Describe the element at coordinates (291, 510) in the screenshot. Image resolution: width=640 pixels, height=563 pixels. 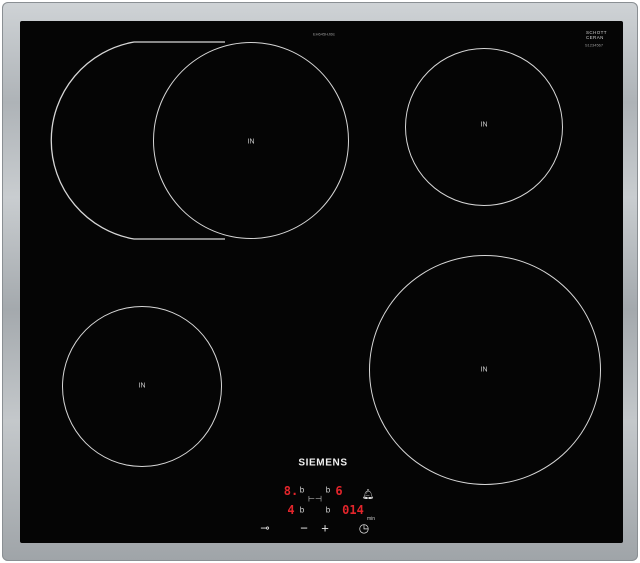
I see `power-level-display-bottom-left: 4` at that location.